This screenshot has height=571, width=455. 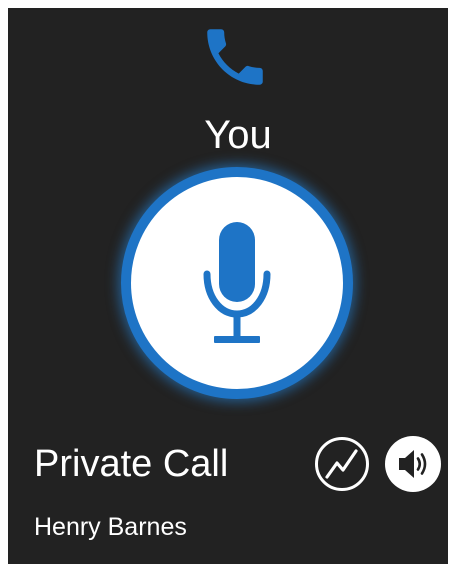 I want to click on microphone-icon, so click(x=237, y=284).